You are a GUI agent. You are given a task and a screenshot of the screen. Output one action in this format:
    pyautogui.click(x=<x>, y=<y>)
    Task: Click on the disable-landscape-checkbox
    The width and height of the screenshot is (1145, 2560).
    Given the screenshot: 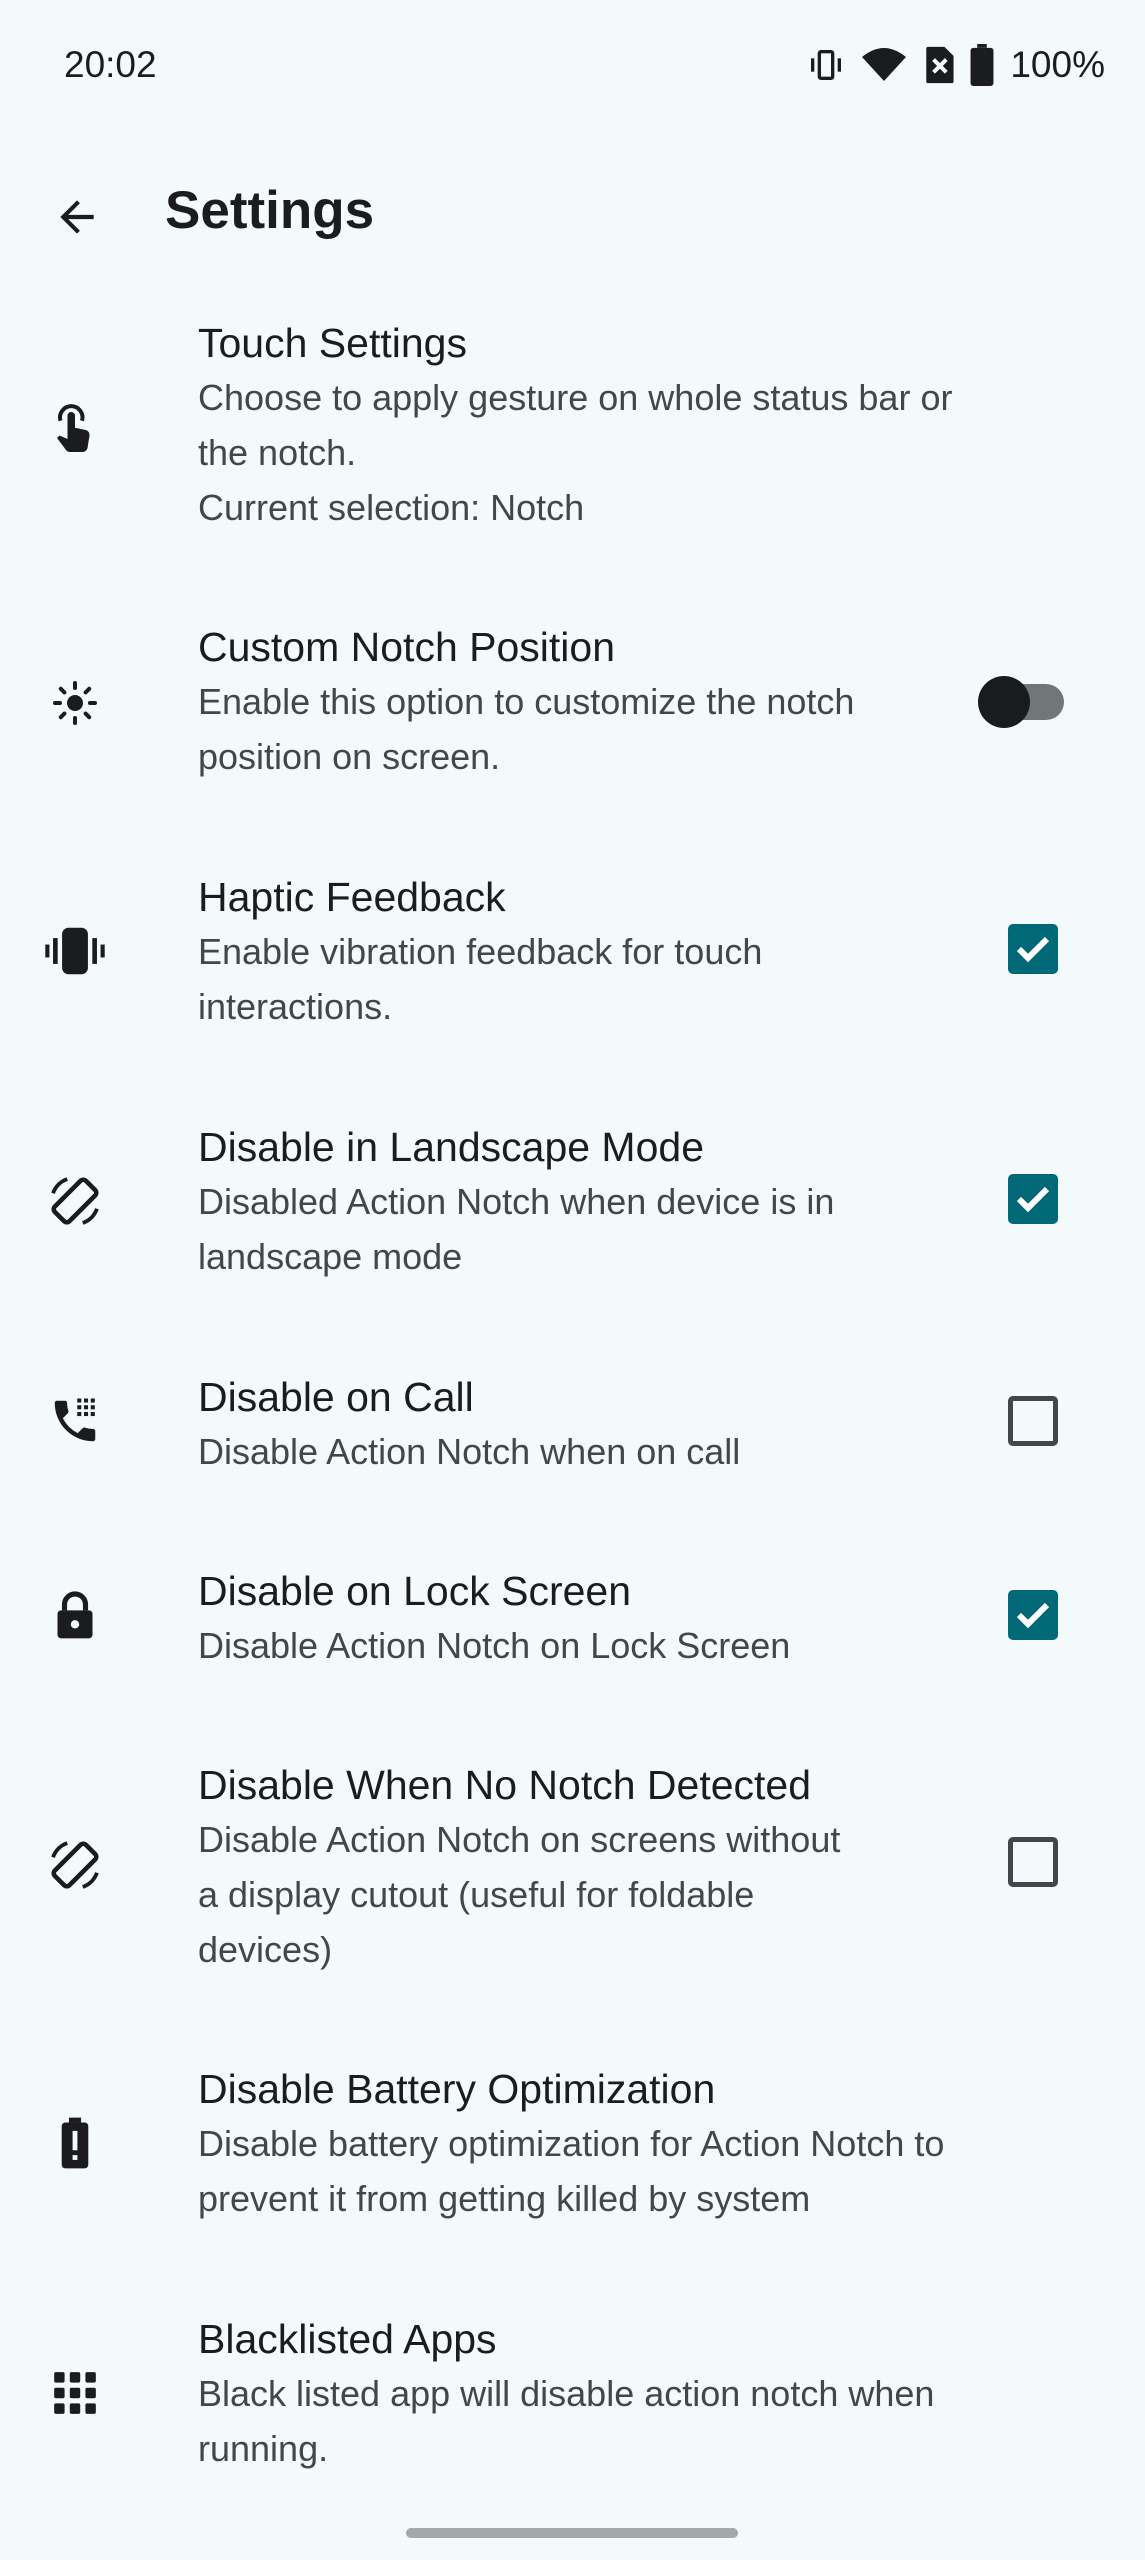 What is the action you would take?
    pyautogui.click(x=1033, y=1199)
    